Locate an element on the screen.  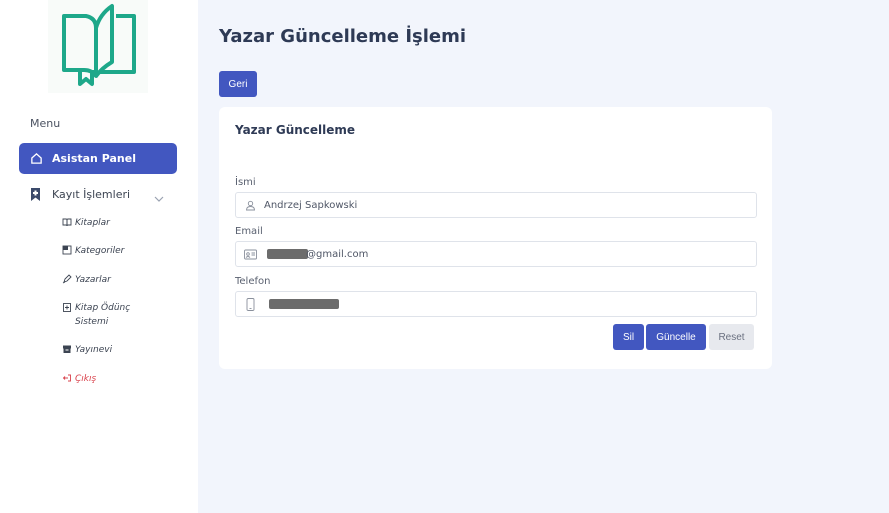
redacted-email-part is located at coordinates (287, 254).